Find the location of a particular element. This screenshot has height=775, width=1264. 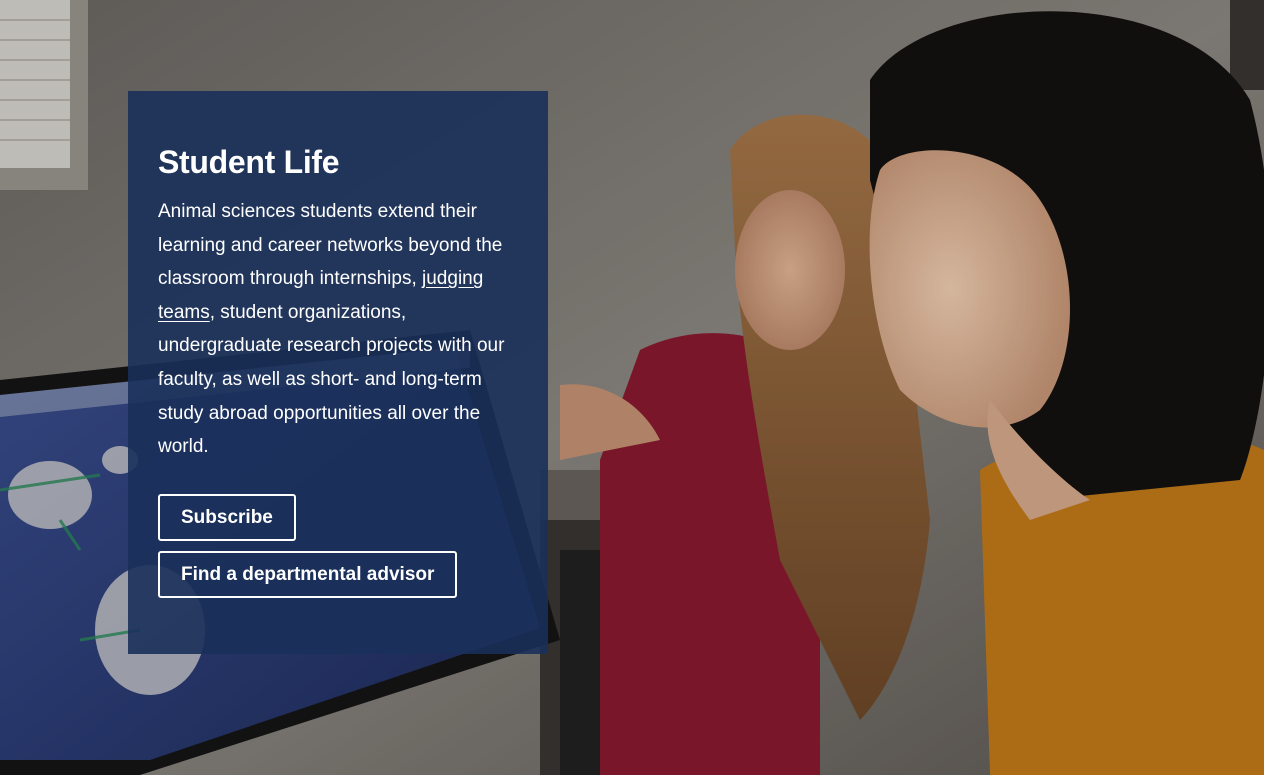

advisor-button-row: Find a departmental advisor is located at coordinates (308, 574).